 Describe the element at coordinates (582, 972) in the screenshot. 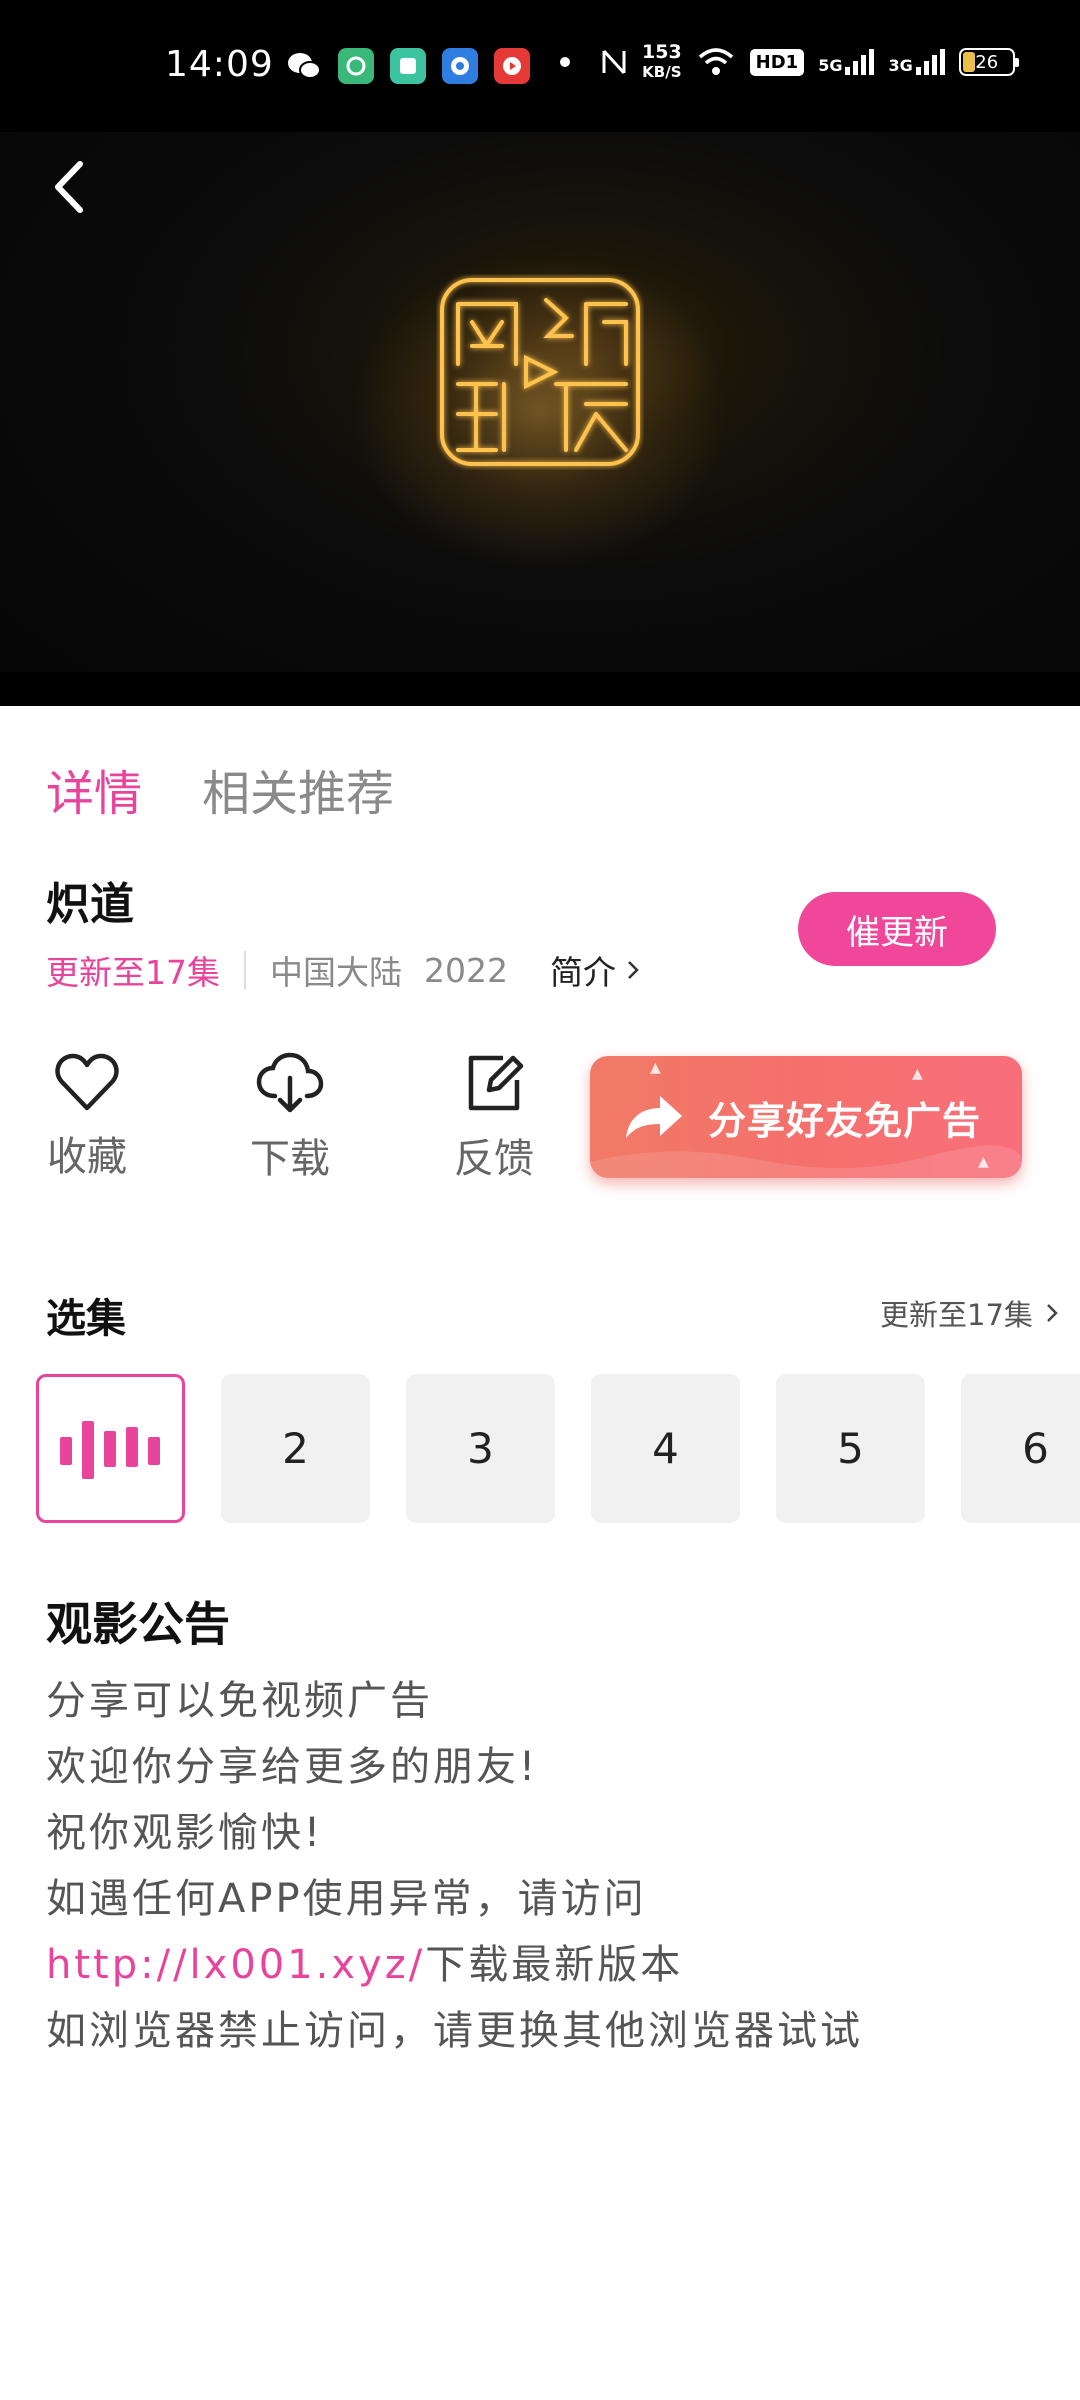

I see `intro-label: 简介` at that location.